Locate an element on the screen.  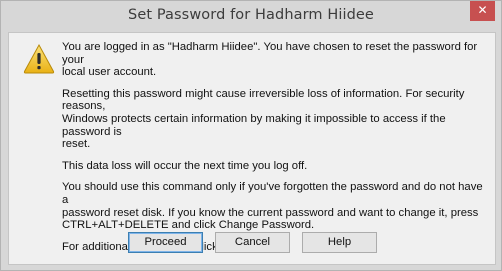
window-title: Set Password for Hadharm Hiidee is located at coordinates (251, 15).